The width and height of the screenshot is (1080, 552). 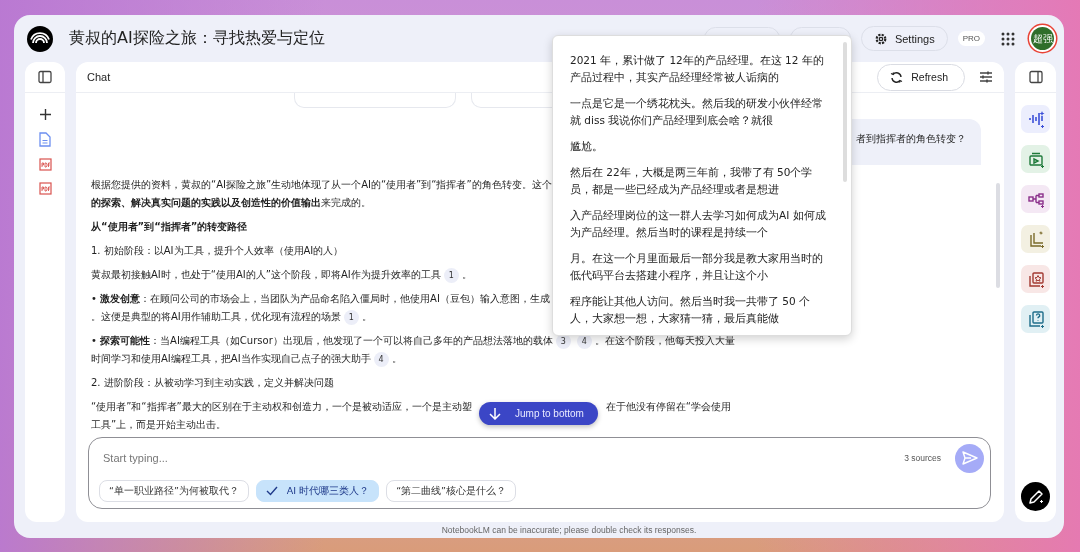 I want to click on video-icon, so click(x=1035, y=159).